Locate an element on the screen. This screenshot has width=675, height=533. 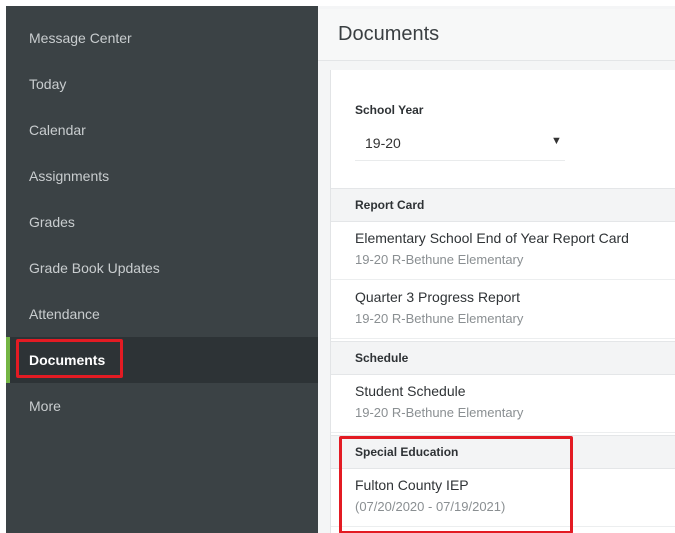
page-header: Documents is located at coordinates (496, 35).